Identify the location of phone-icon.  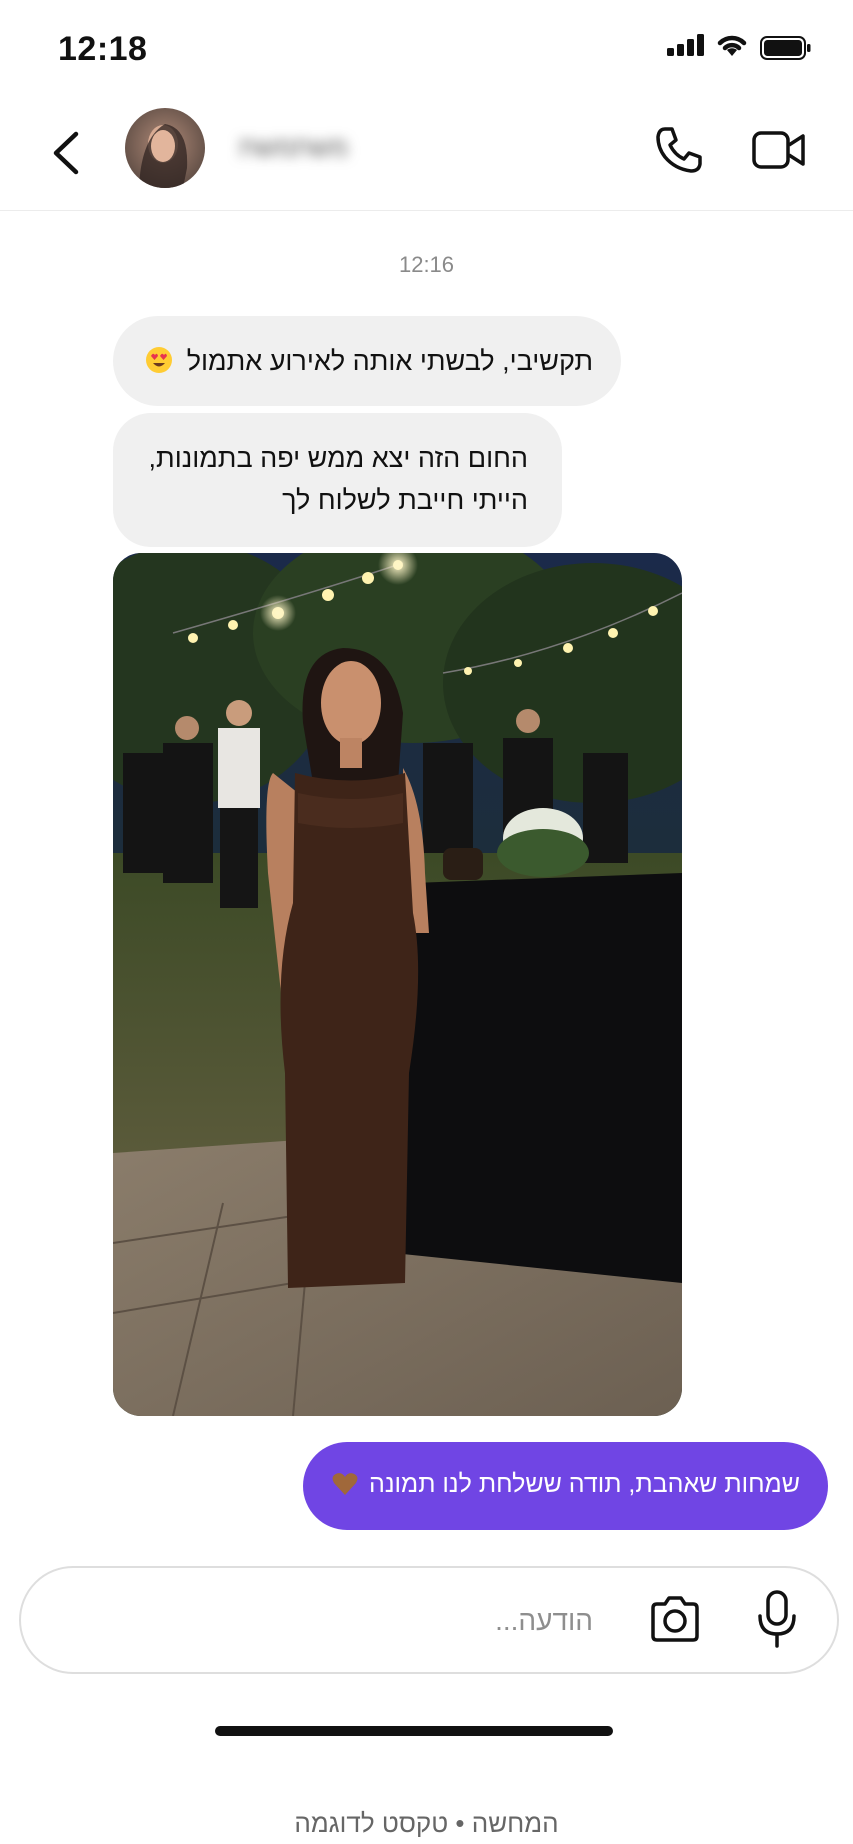
(679, 150).